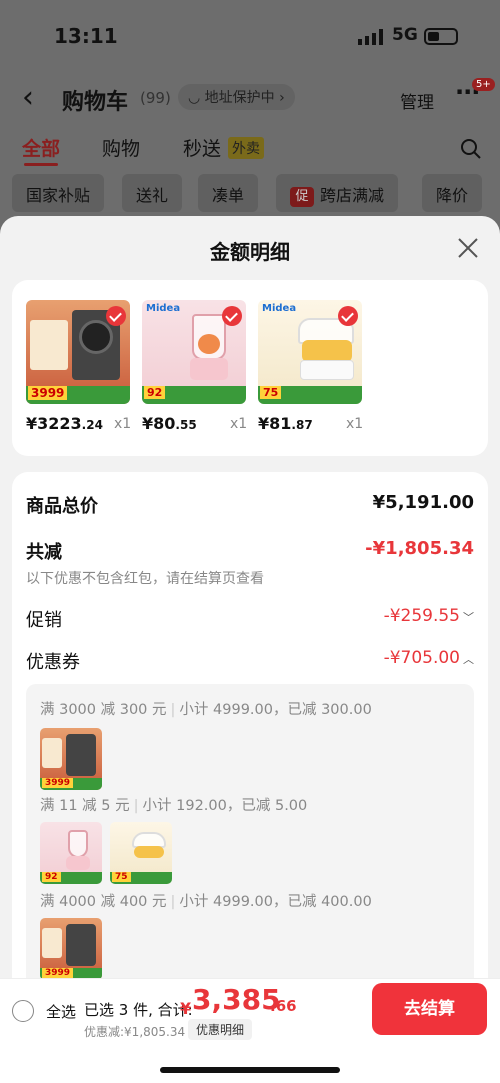  I want to click on product-item: 3999 ¥3223.24 x1, so click(78, 366).